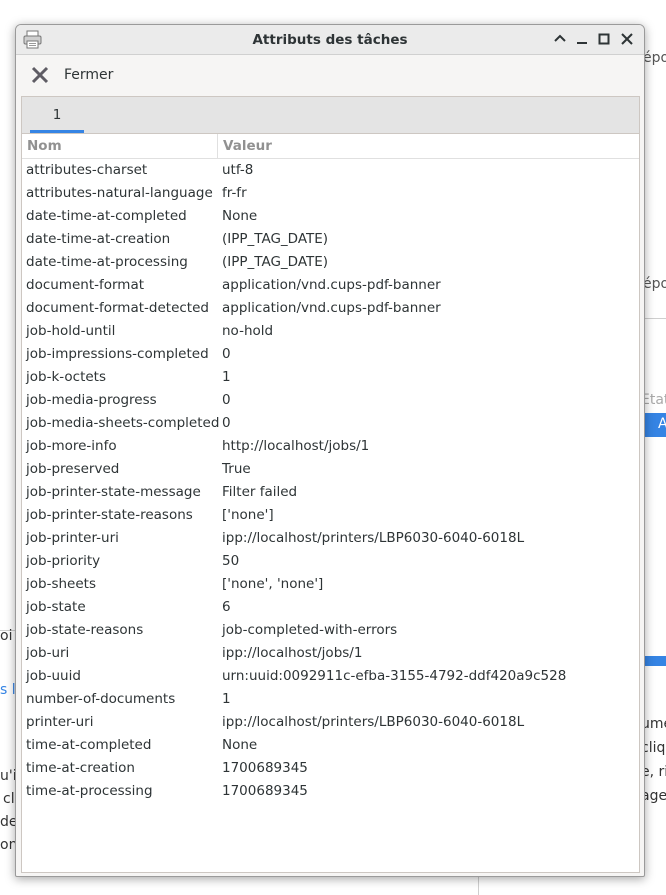  What do you see at coordinates (44, 146) in the screenshot?
I see `column-header-name: Nom` at bounding box center [44, 146].